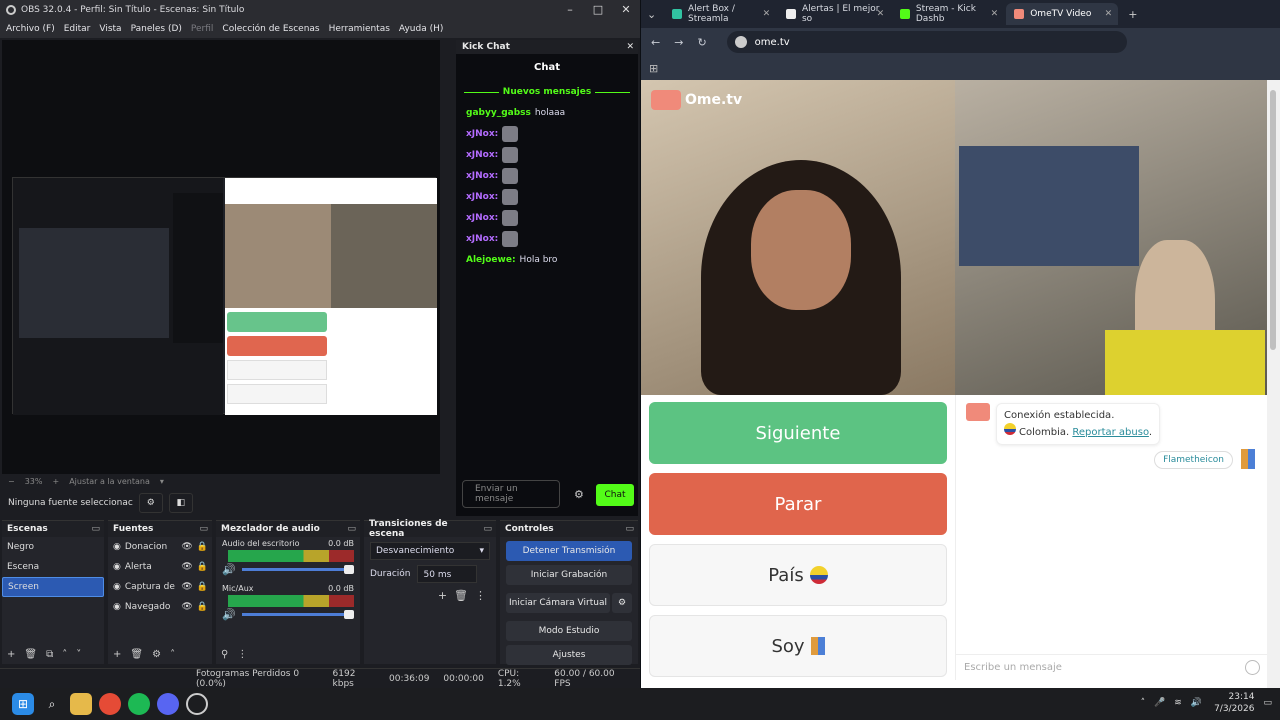  Describe the element at coordinates (834, 14) in the screenshot. I see `browser-tab: Alertas | El mejor so ✕` at that location.